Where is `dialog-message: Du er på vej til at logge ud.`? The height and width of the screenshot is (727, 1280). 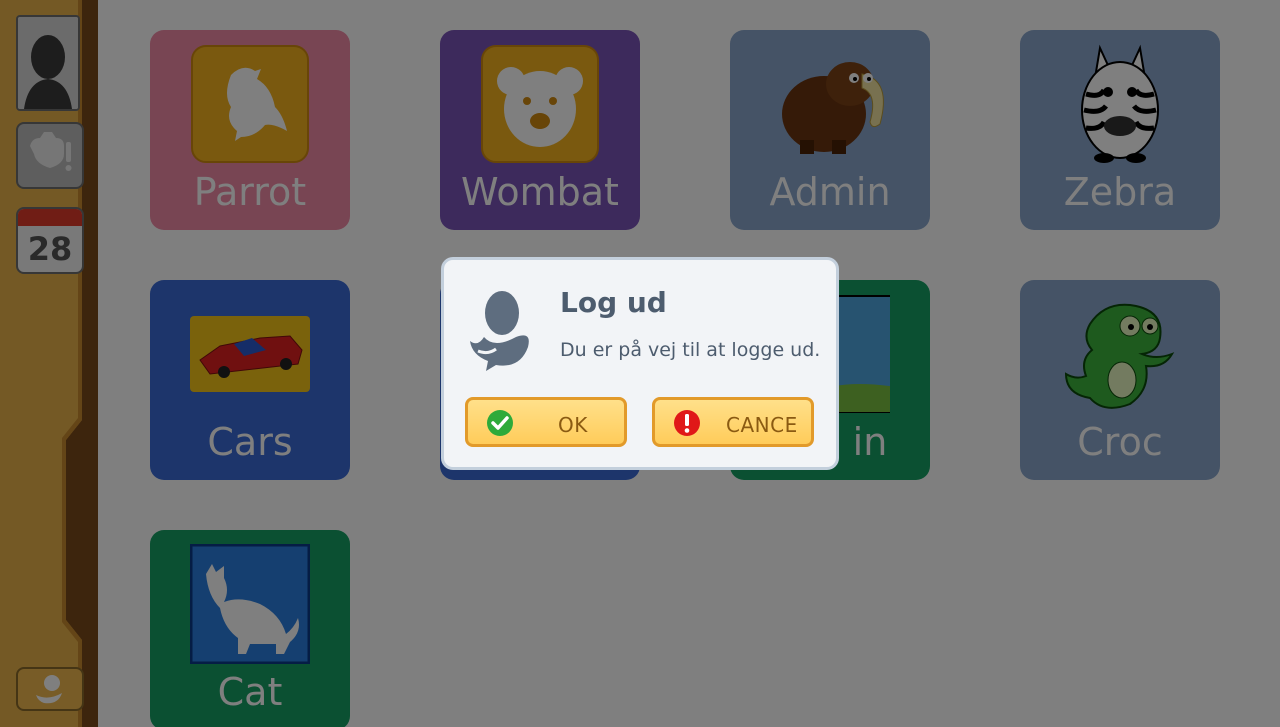
dialog-message: Du er på vej til at logge ud. is located at coordinates (690, 350).